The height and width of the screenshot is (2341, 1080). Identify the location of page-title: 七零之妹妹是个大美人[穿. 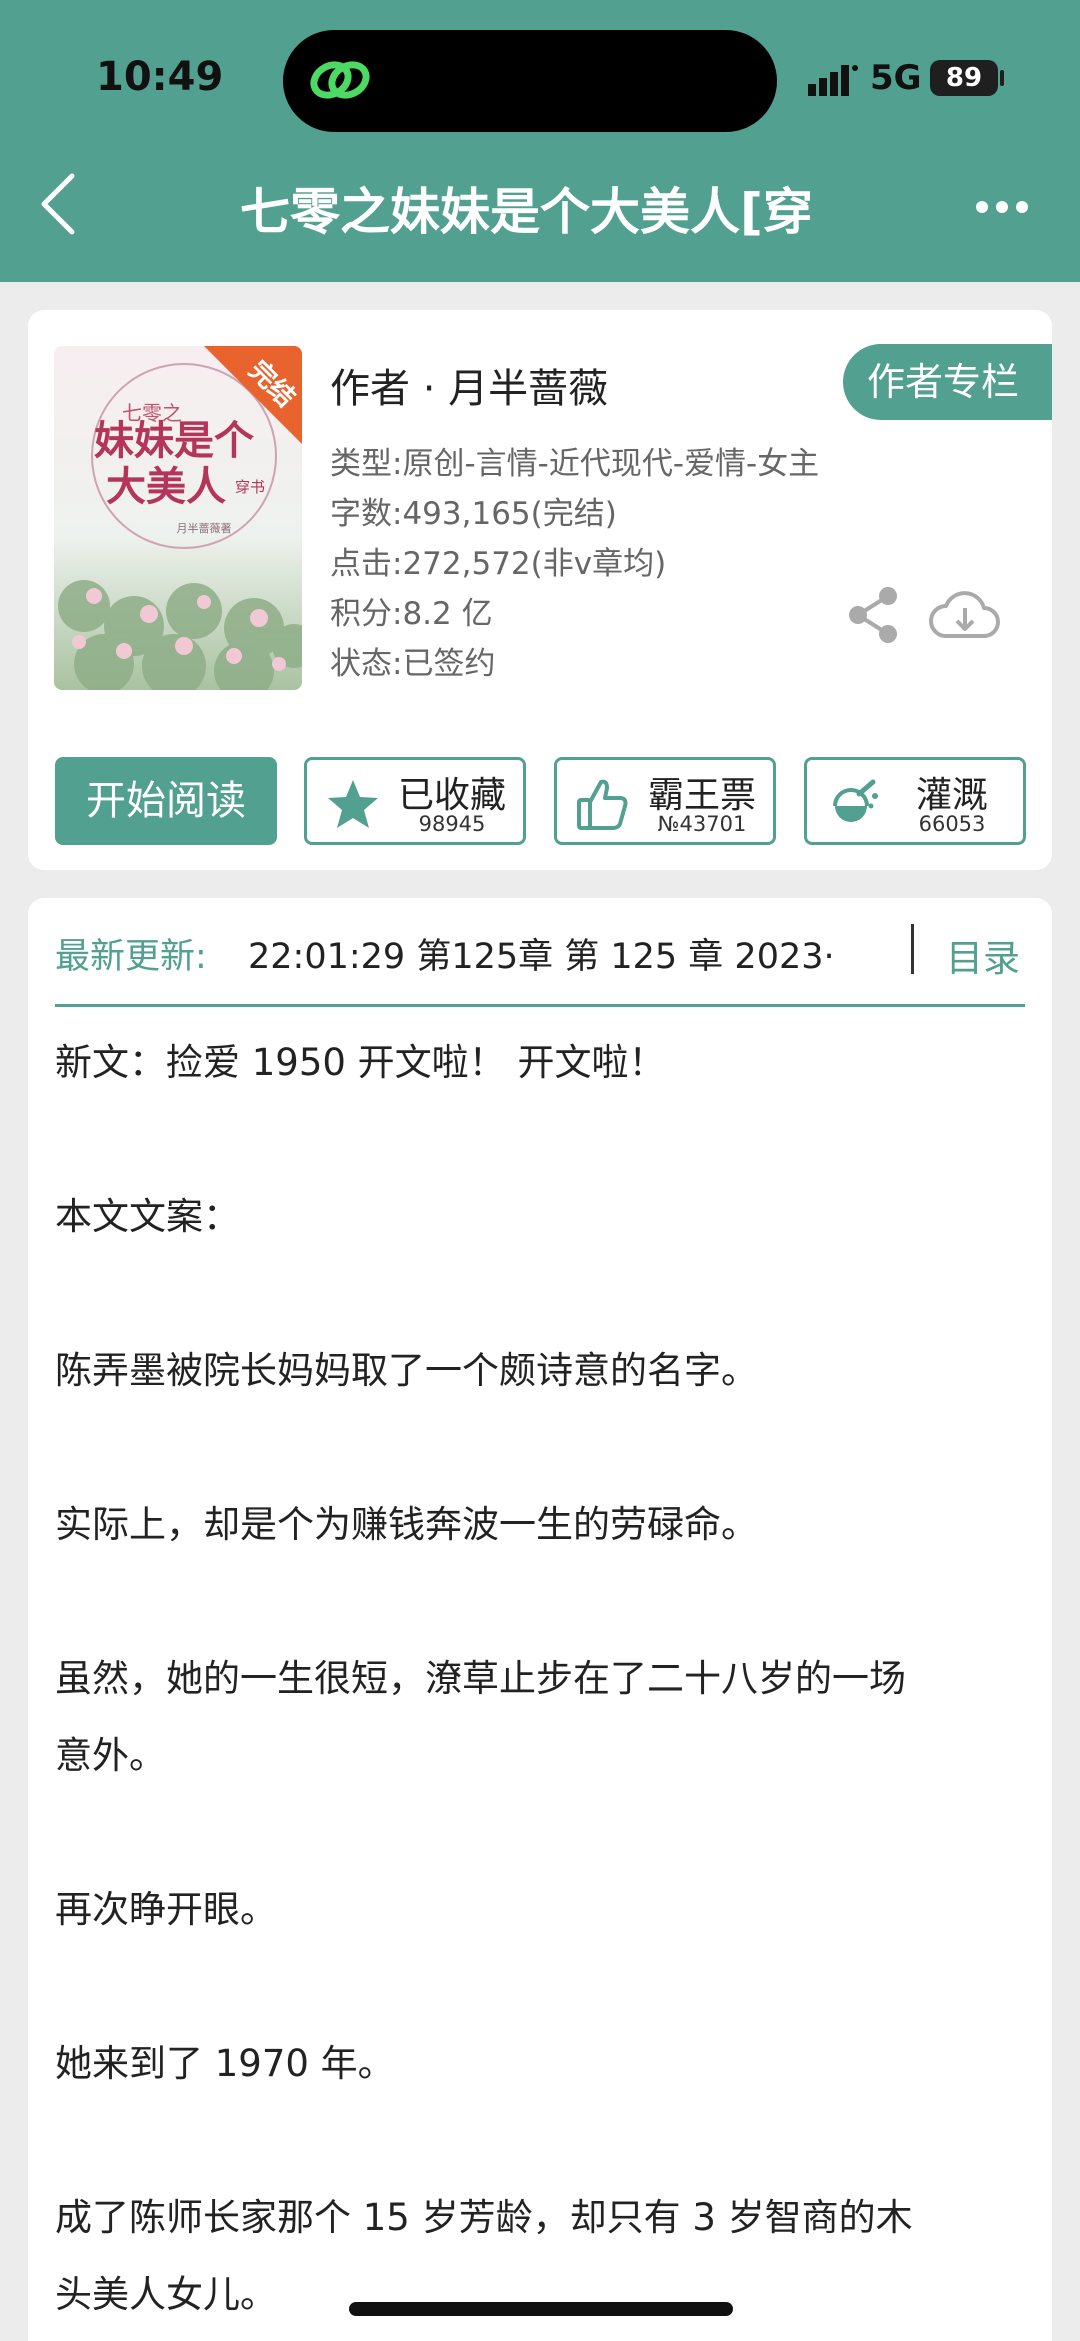
(526, 212).